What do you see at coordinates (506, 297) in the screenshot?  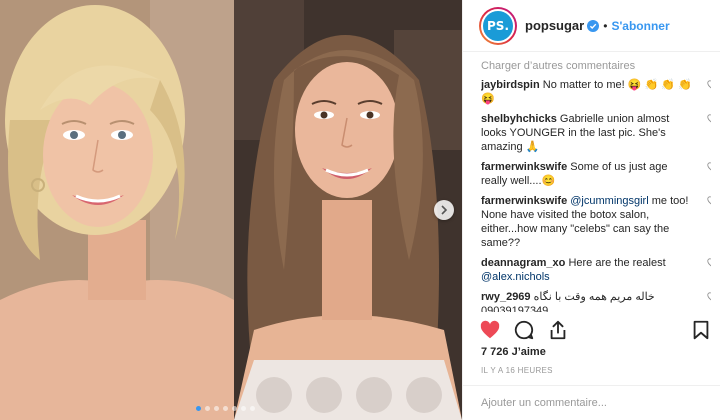 I see `comment-username: rwy_2969` at bounding box center [506, 297].